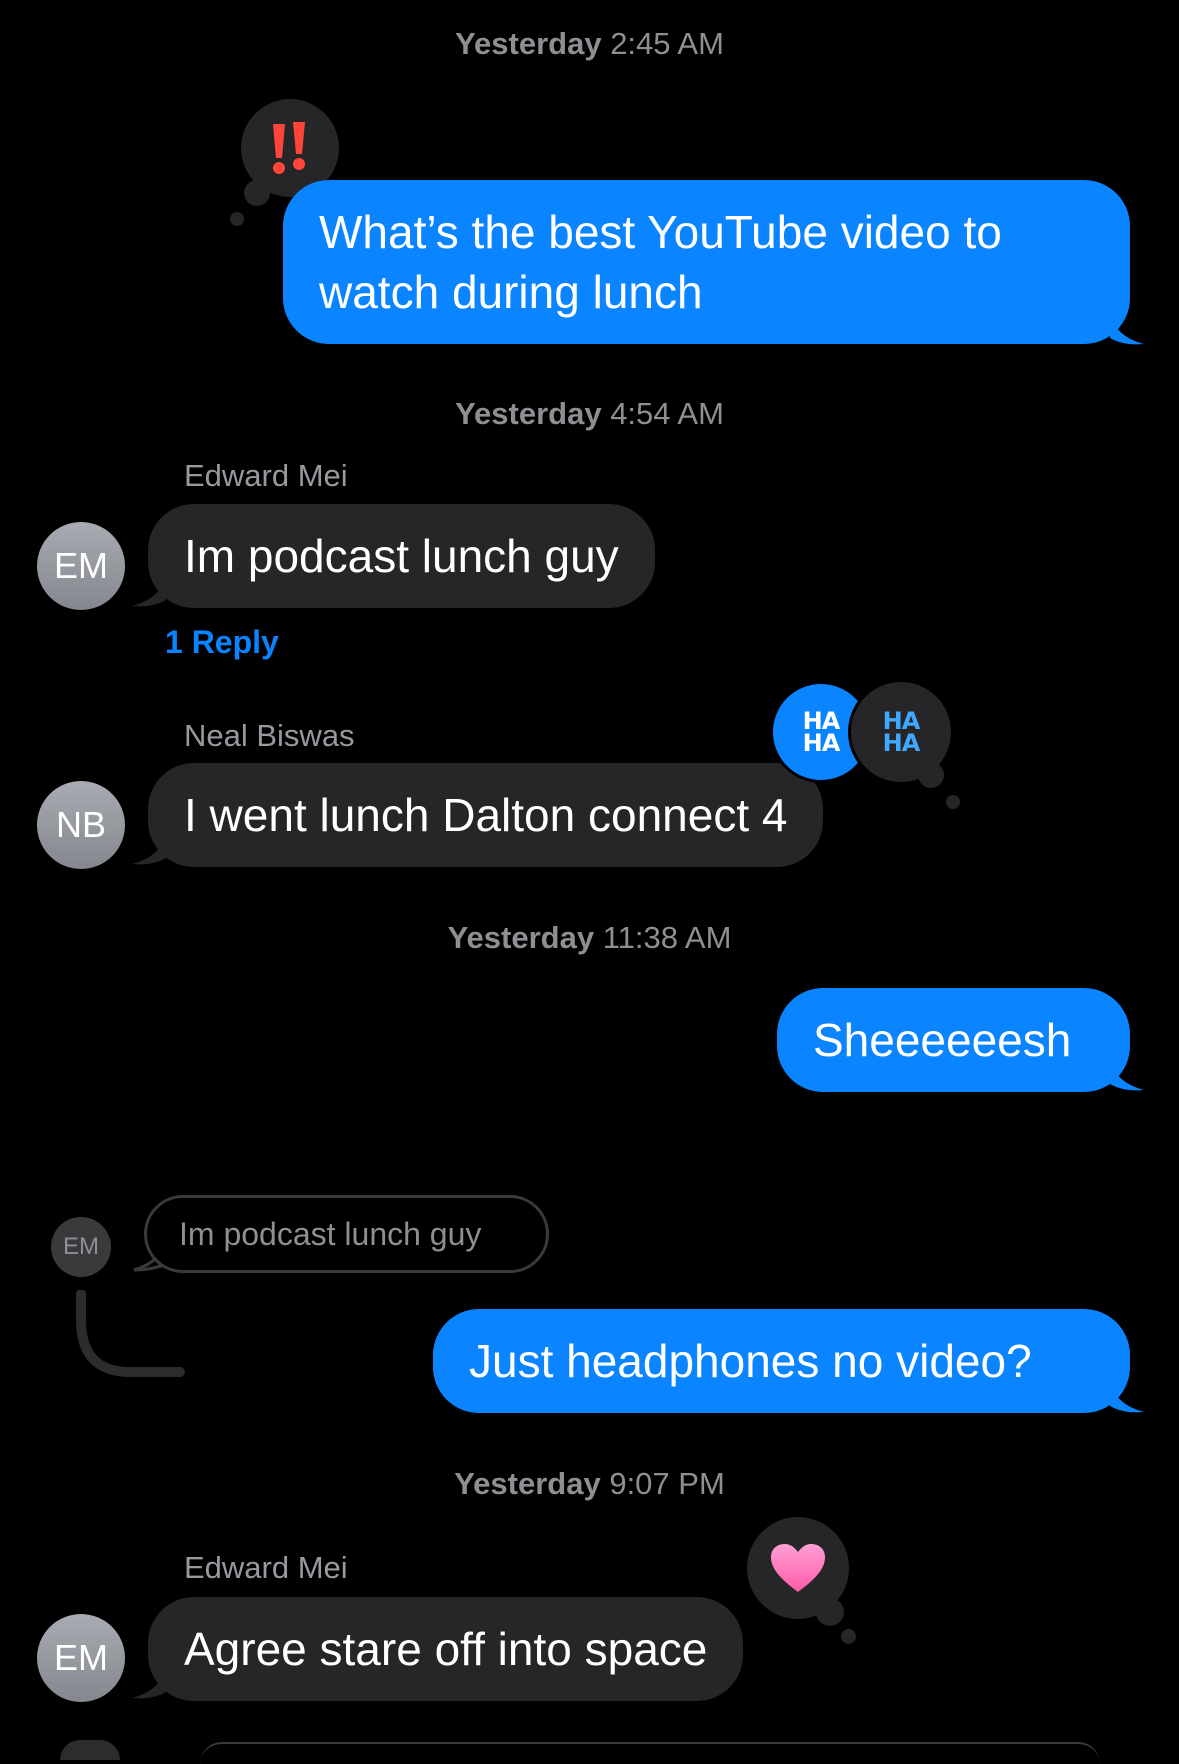 This screenshot has height=1764, width=1179. What do you see at coordinates (446, 1649) in the screenshot?
I see `message-bubble-incoming: Agree stare off into space` at bounding box center [446, 1649].